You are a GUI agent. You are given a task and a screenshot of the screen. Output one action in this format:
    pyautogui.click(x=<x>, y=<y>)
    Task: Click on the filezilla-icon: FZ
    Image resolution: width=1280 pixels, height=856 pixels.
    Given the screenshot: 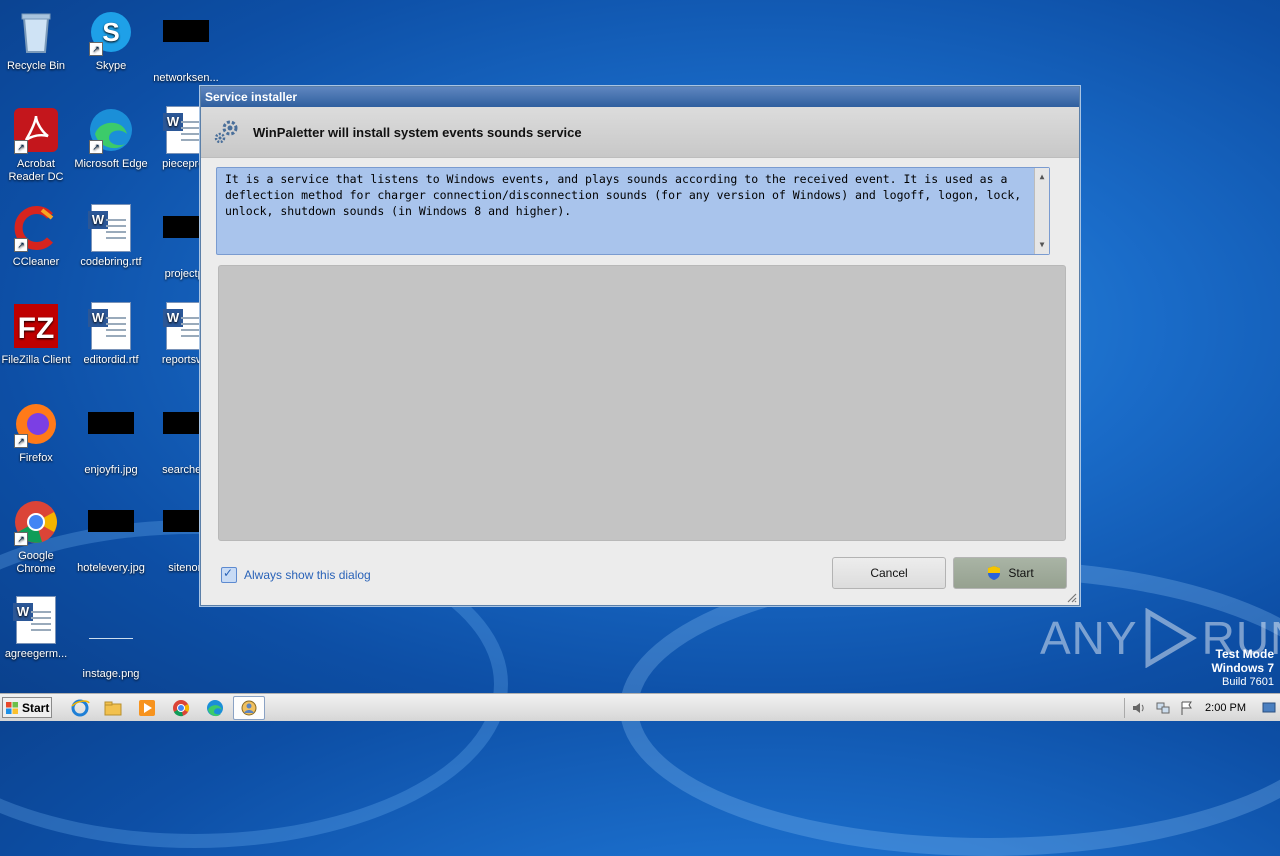 What is the action you would take?
    pyautogui.click(x=36, y=326)
    